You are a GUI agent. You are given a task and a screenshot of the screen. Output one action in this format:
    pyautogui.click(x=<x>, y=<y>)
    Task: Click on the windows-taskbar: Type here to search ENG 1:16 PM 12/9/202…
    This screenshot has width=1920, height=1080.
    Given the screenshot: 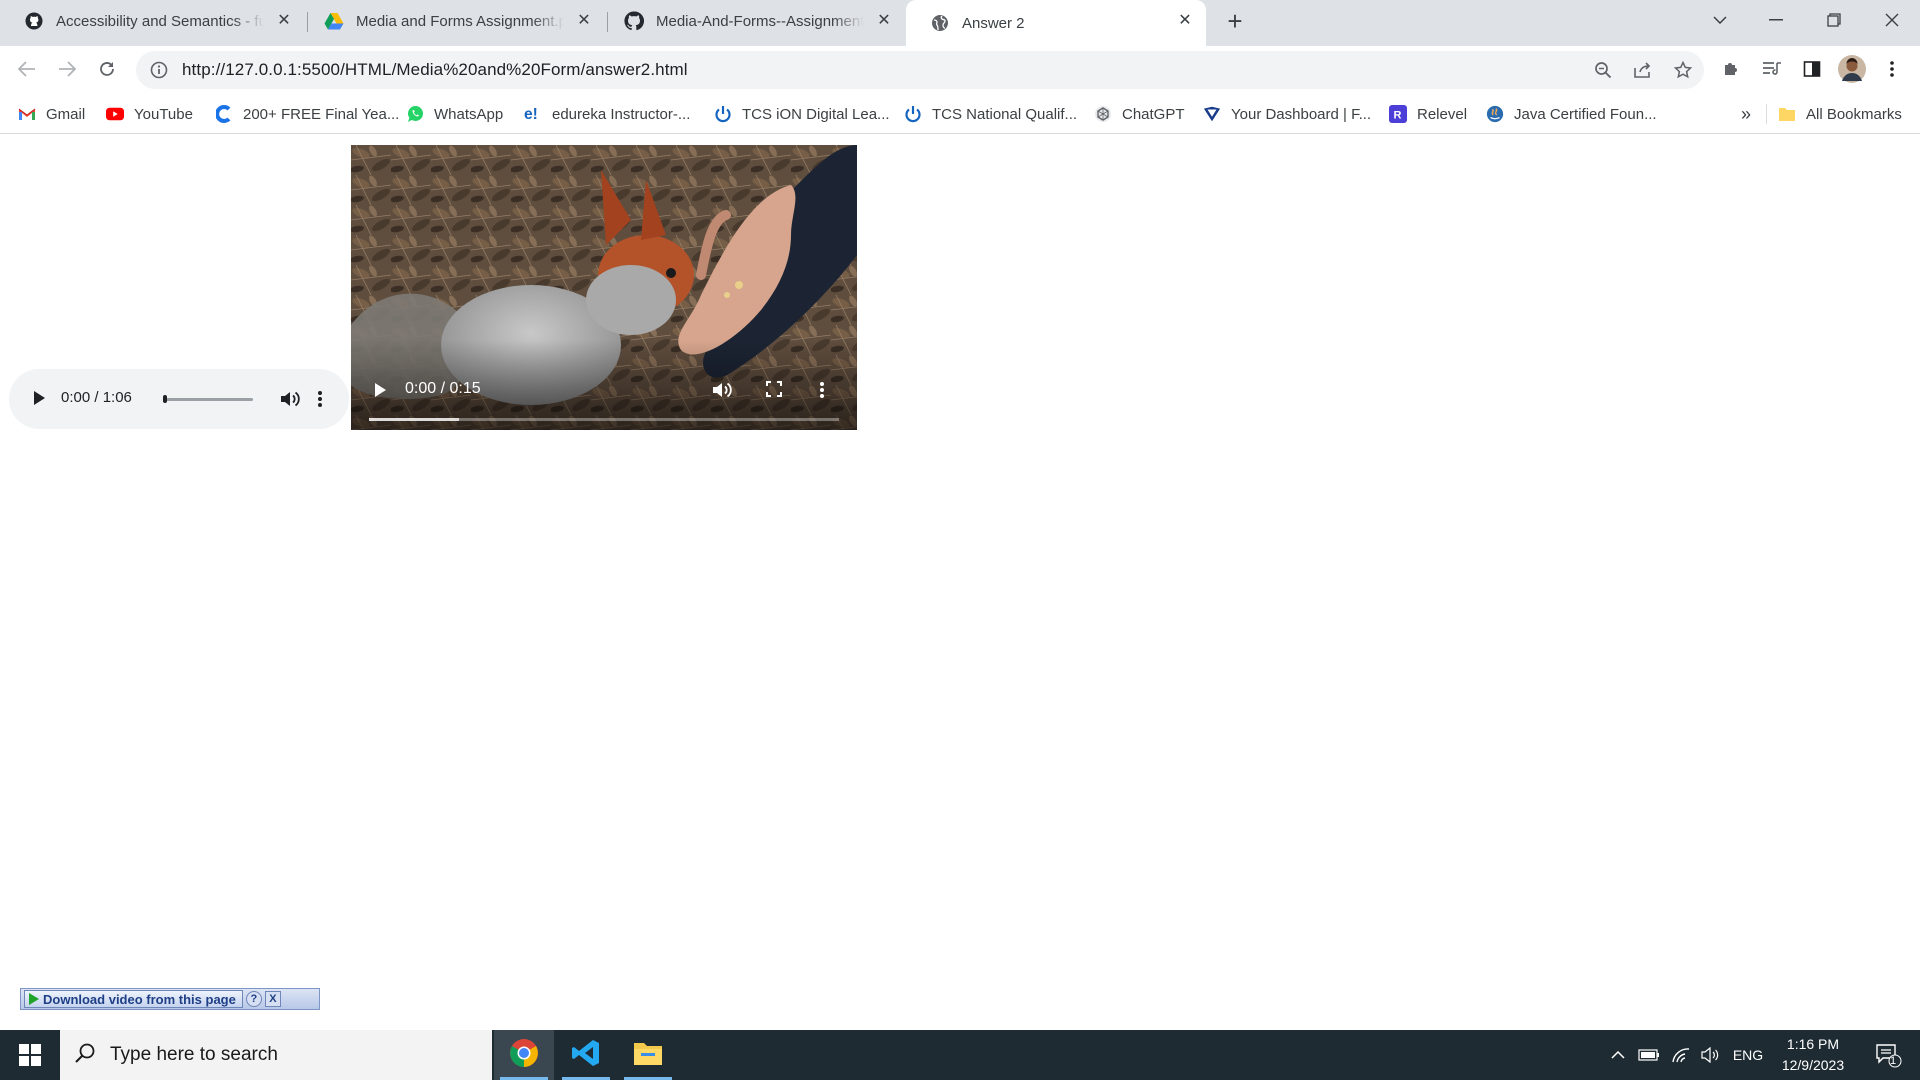 What is the action you would take?
    pyautogui.click(x=960, y=1055)
    